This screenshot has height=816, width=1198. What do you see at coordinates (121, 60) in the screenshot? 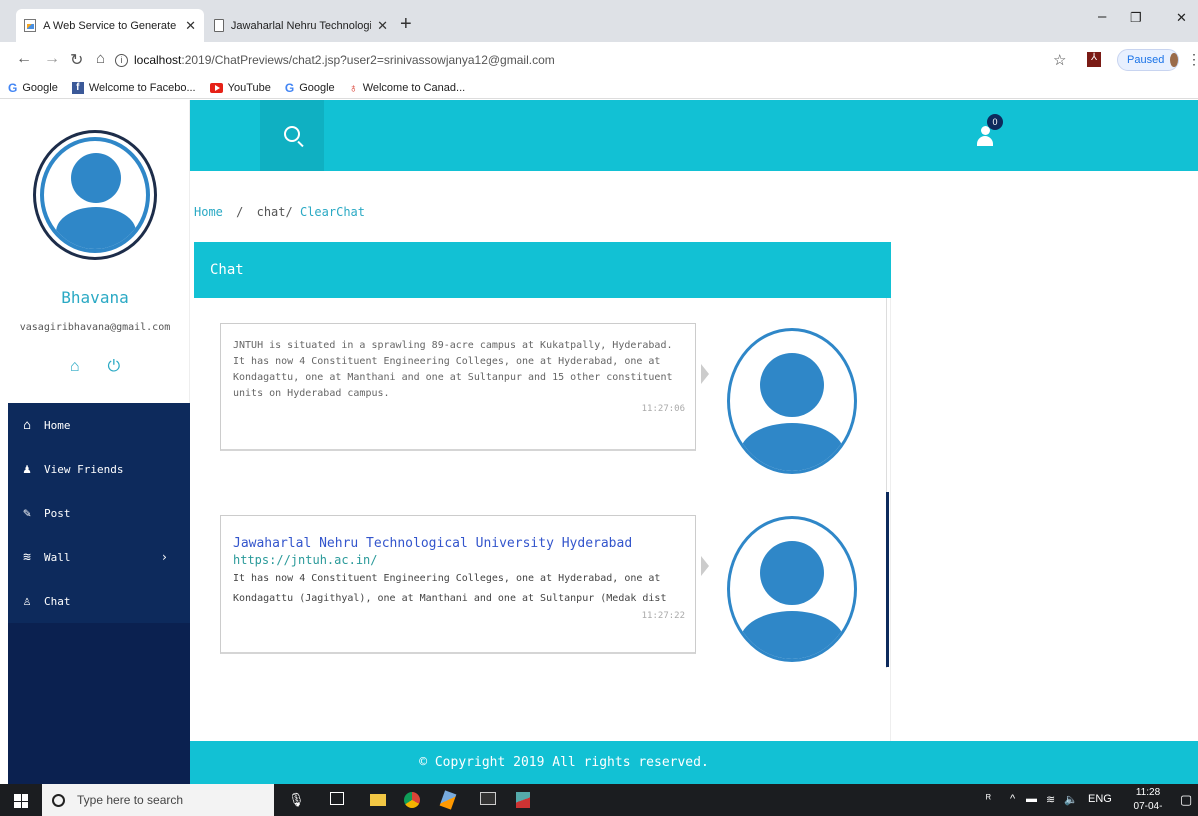
I see `info-icon: i` at bounding box center [121, 60].